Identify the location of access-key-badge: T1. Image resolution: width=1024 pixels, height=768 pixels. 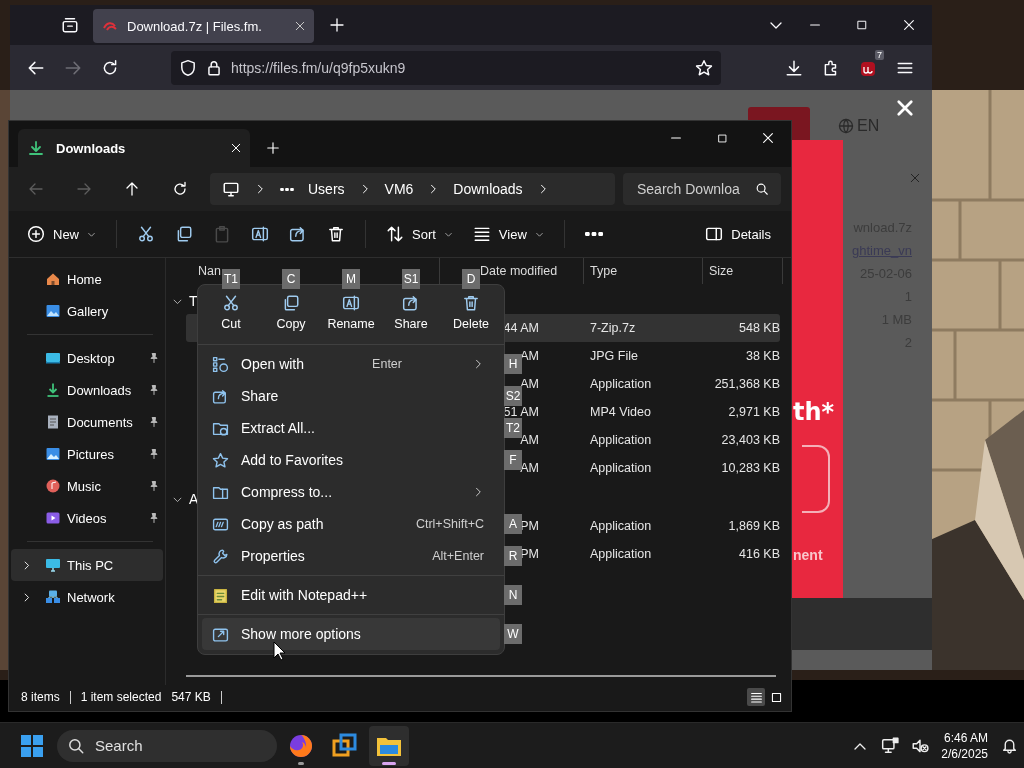
(231, 279).